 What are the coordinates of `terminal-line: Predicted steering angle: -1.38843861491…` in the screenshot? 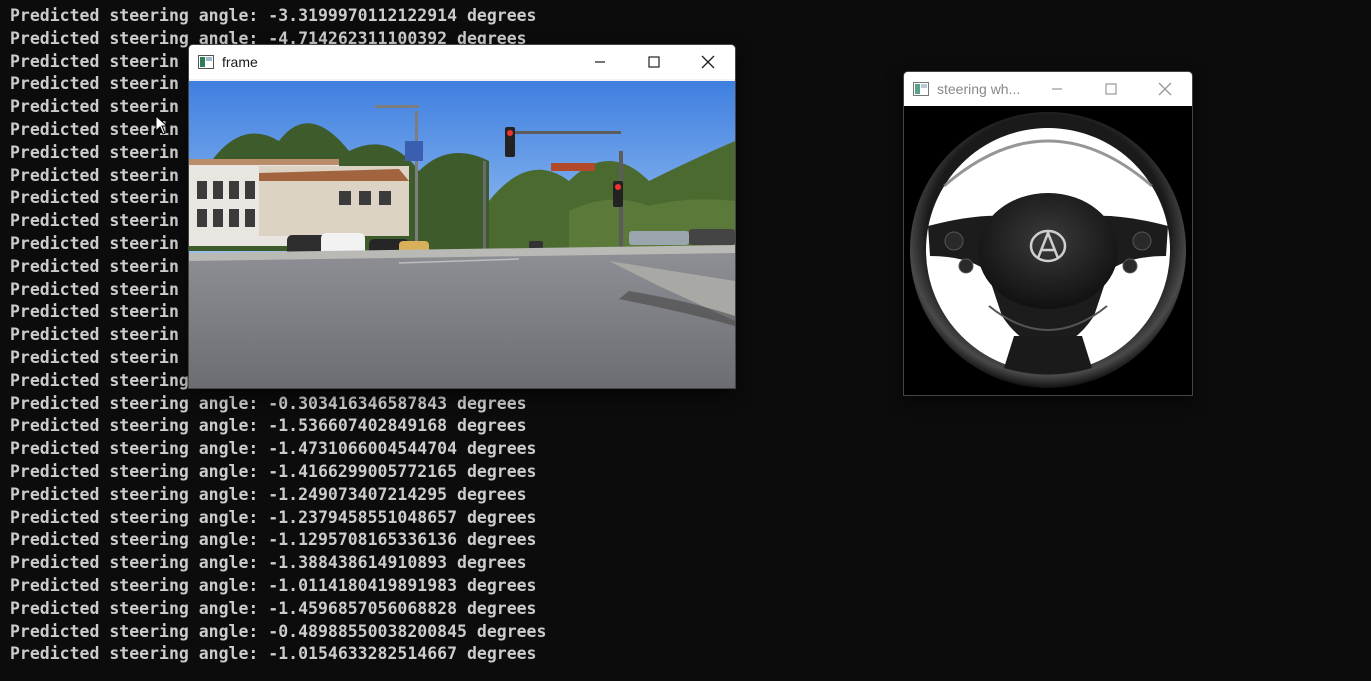 It's located at (268, 563).